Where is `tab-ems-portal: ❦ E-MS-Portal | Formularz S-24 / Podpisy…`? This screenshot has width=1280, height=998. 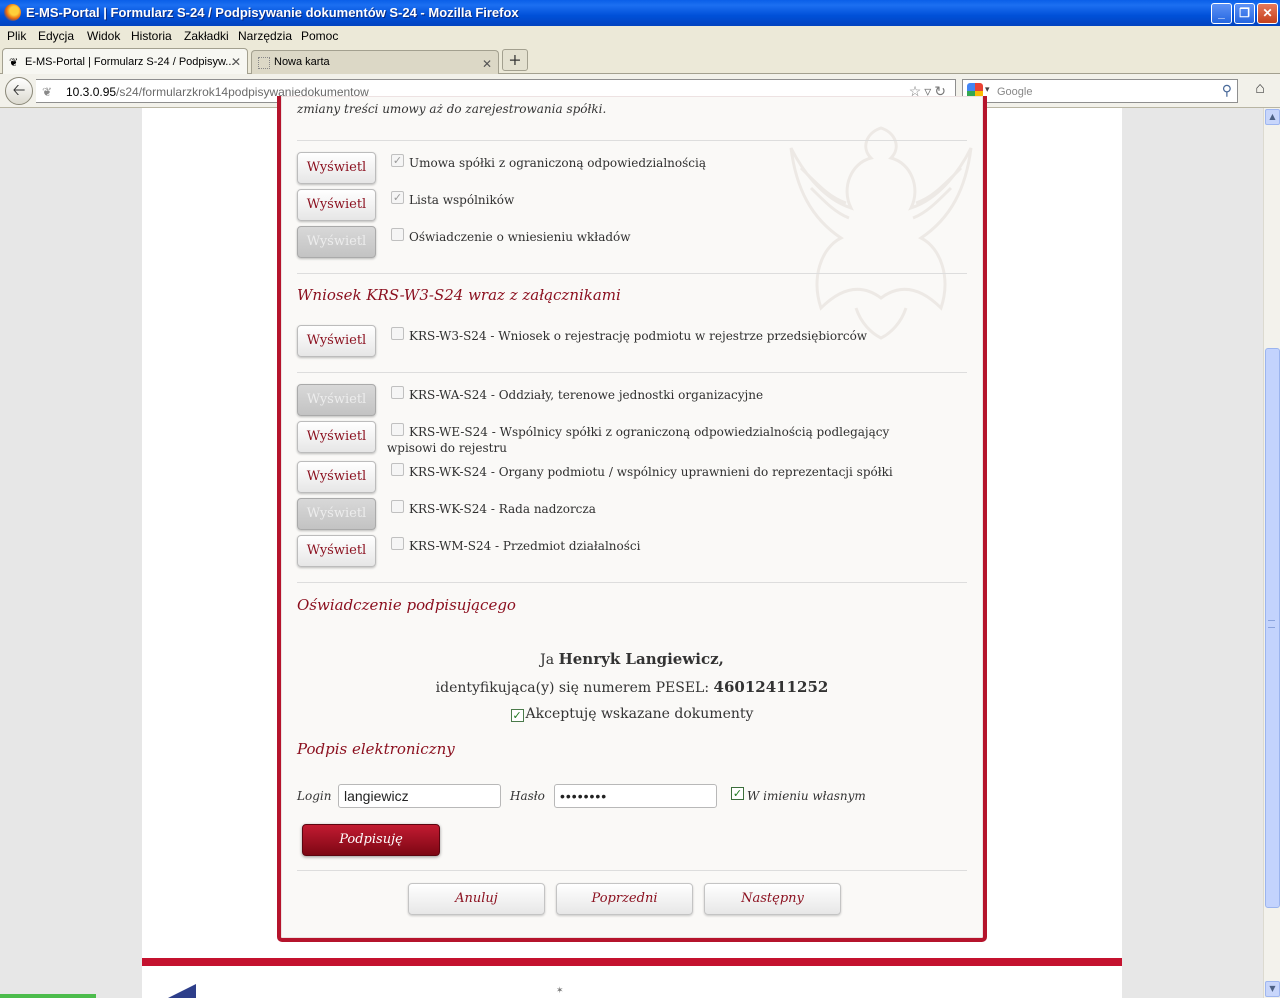
tab-ems-portal: ❦ E-MS-Portal | Formularz S-24 / Podpisy… is located at coordinates (125, 61).